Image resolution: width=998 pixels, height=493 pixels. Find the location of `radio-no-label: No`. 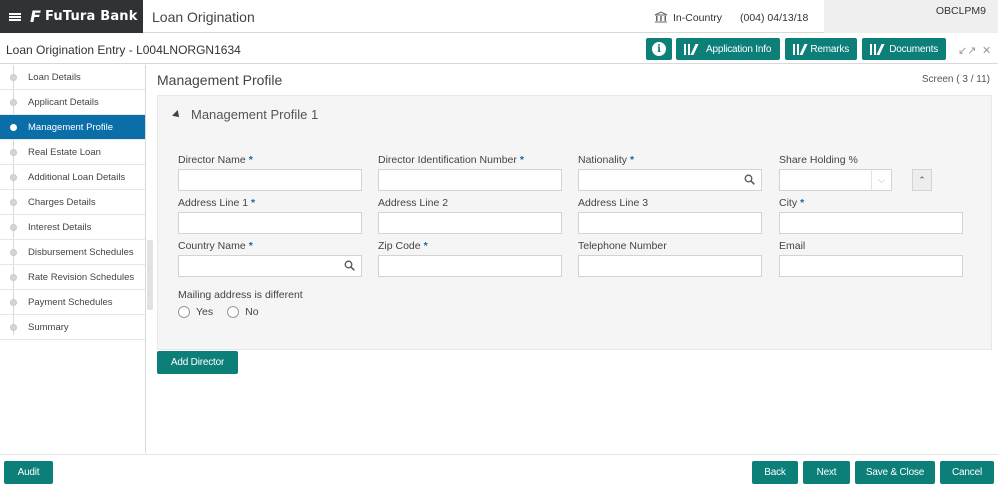

radio-no-label: No is located at coordinates (251, 312).